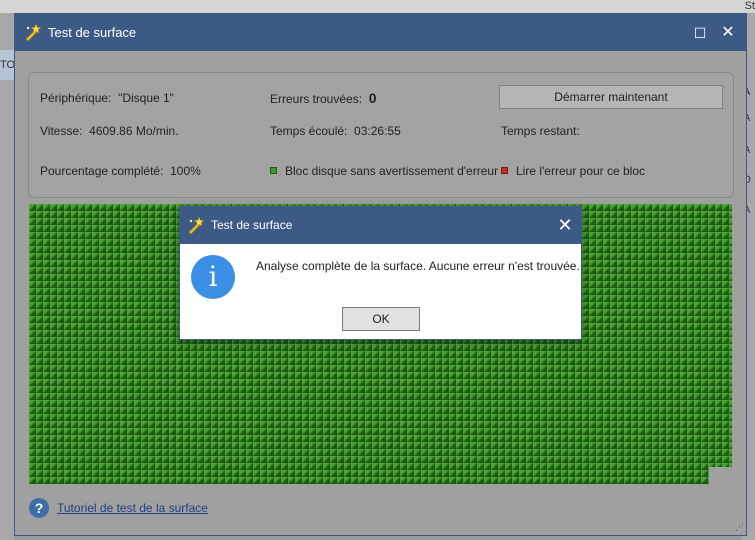  Describe the element at coordinates (61, 131) in the screenshot. I see `speed-label: Vitesse:` at that location.